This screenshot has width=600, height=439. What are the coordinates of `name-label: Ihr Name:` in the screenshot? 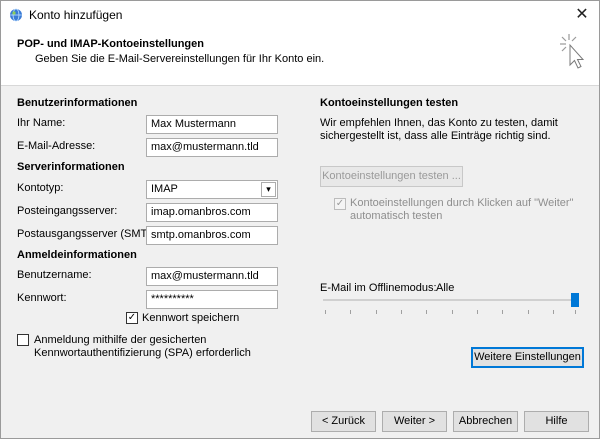 It's located at (41, 123).